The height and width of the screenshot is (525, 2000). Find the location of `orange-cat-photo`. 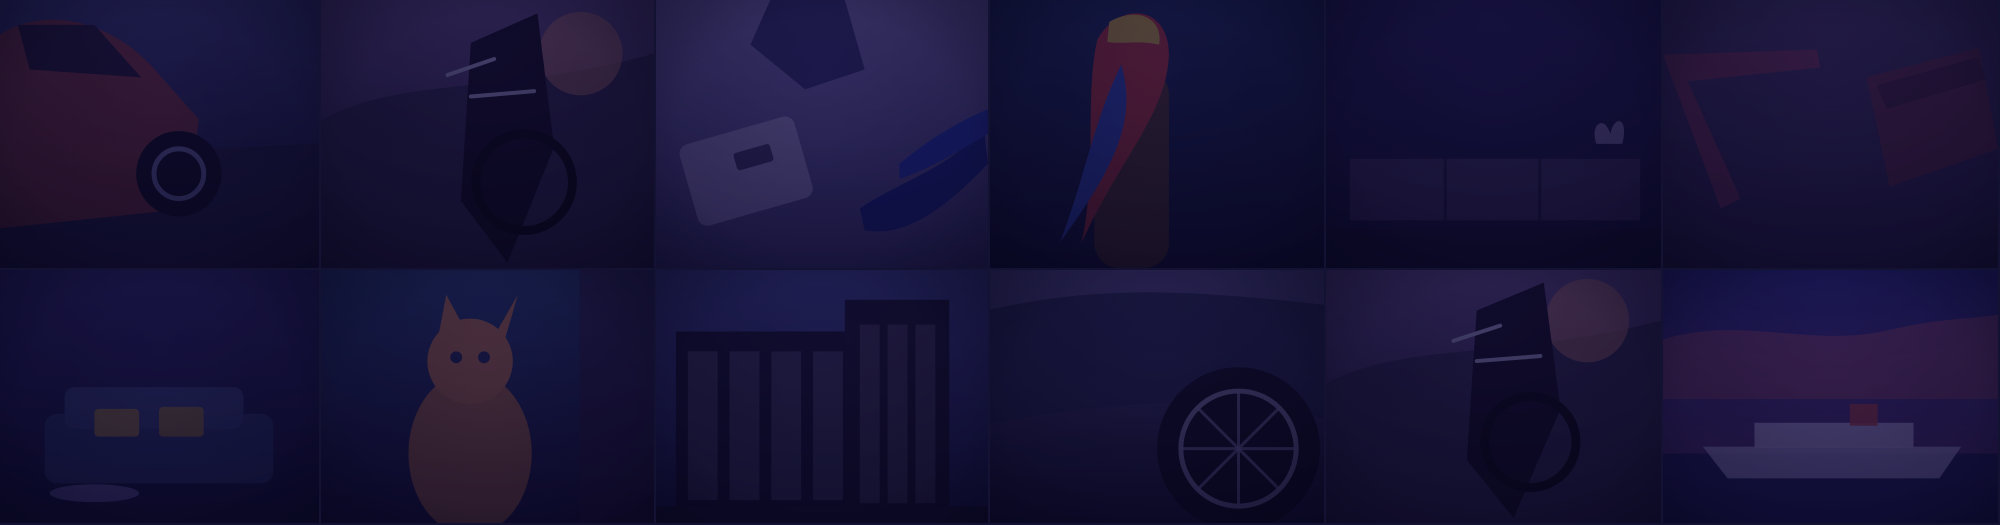

orange-cat-photo is located at coordinates (487, 396).